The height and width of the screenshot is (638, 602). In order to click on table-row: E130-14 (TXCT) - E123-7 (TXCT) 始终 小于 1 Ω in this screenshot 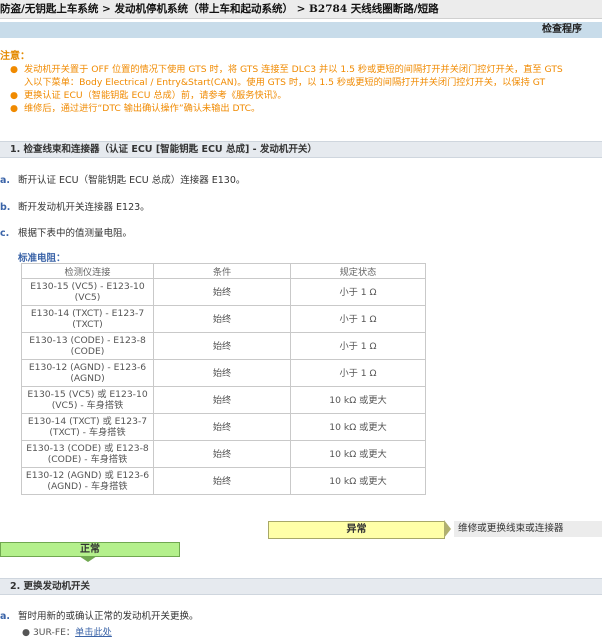, I will do `click(223, 319)`.